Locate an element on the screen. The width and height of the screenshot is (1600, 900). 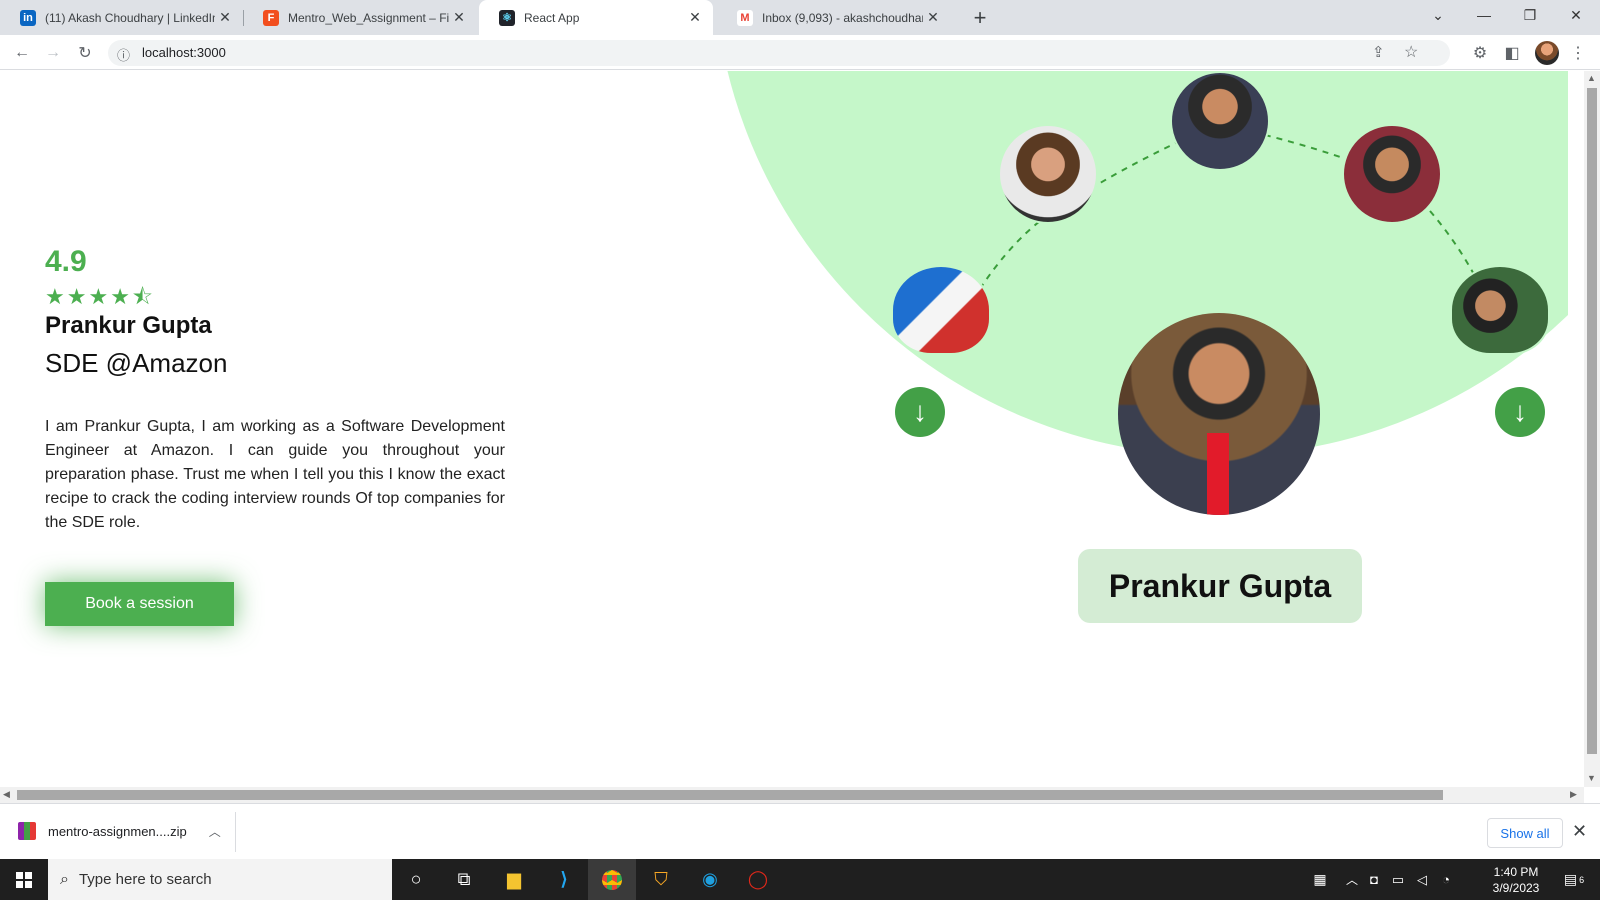
star-rating: ★ ★ ★ ★ ⯪ is located at coordinates (99, 297).